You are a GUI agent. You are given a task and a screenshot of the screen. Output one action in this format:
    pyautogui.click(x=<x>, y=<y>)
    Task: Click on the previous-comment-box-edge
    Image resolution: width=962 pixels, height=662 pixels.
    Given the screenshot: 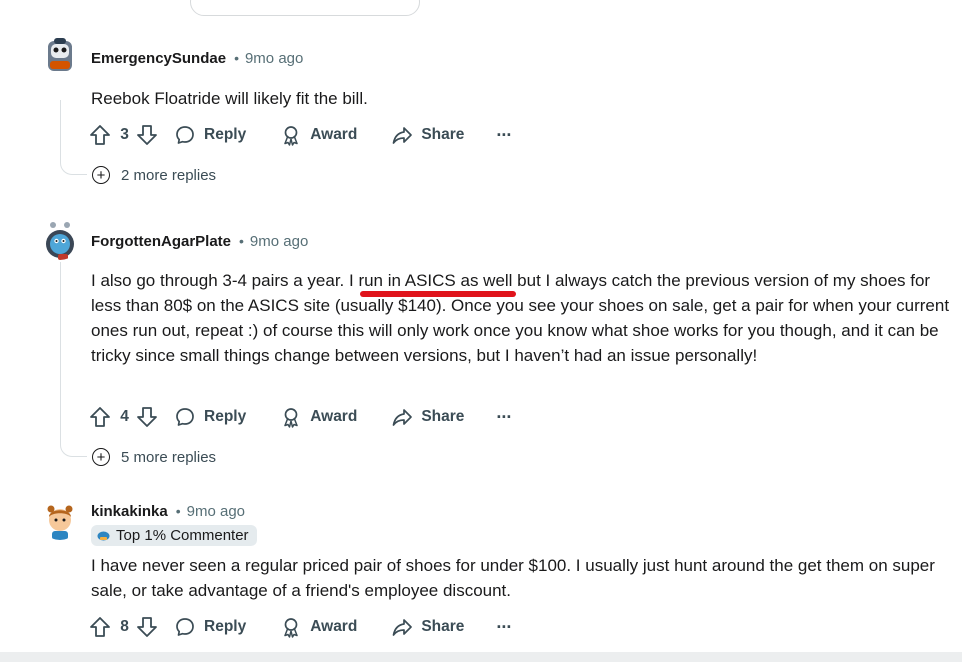 What is the action you would take?
    pyautogui.click(x=305, y=8)
    